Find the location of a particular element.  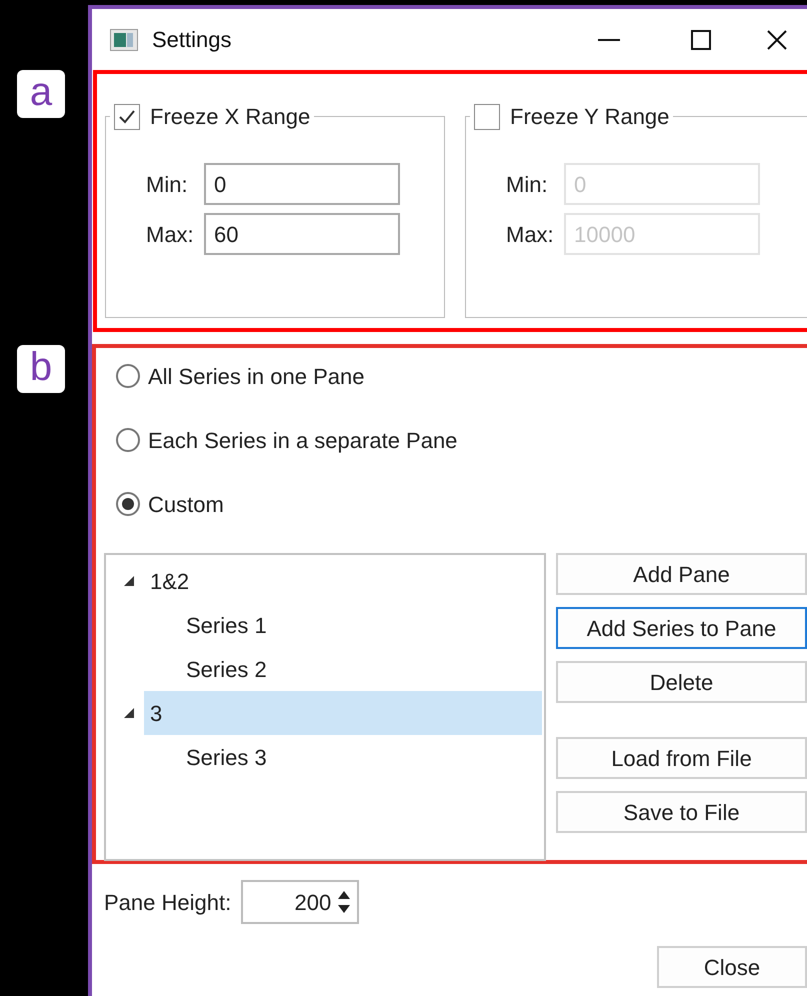

checkbox-label: Freeze Y Range is located at coordinates (590, 117).